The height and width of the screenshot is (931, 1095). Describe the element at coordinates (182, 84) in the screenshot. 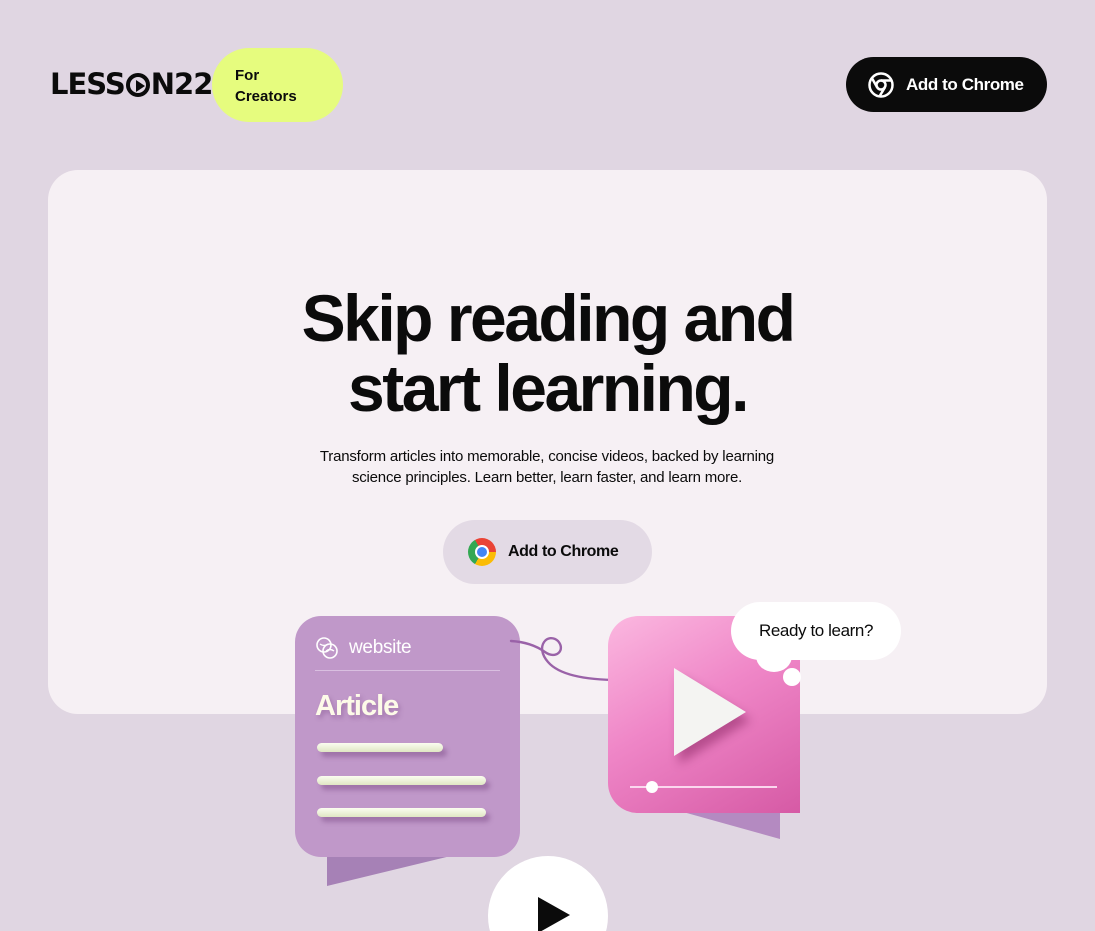

I see `logo-text-right: N22` at that location.